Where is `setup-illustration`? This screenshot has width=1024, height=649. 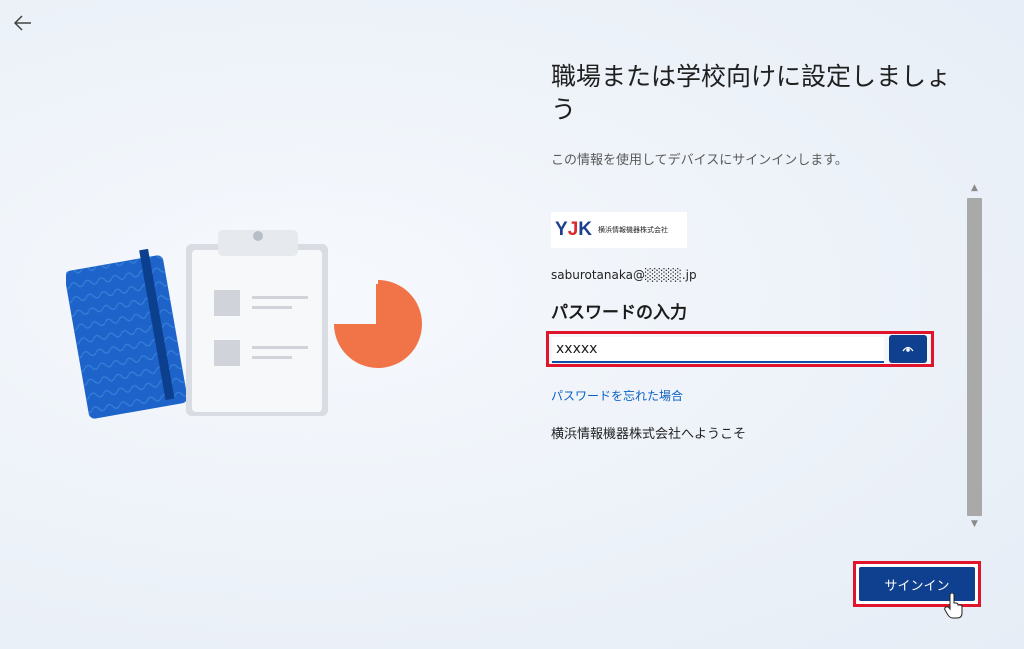
setup-illustration is located at coordinates (244, 324).